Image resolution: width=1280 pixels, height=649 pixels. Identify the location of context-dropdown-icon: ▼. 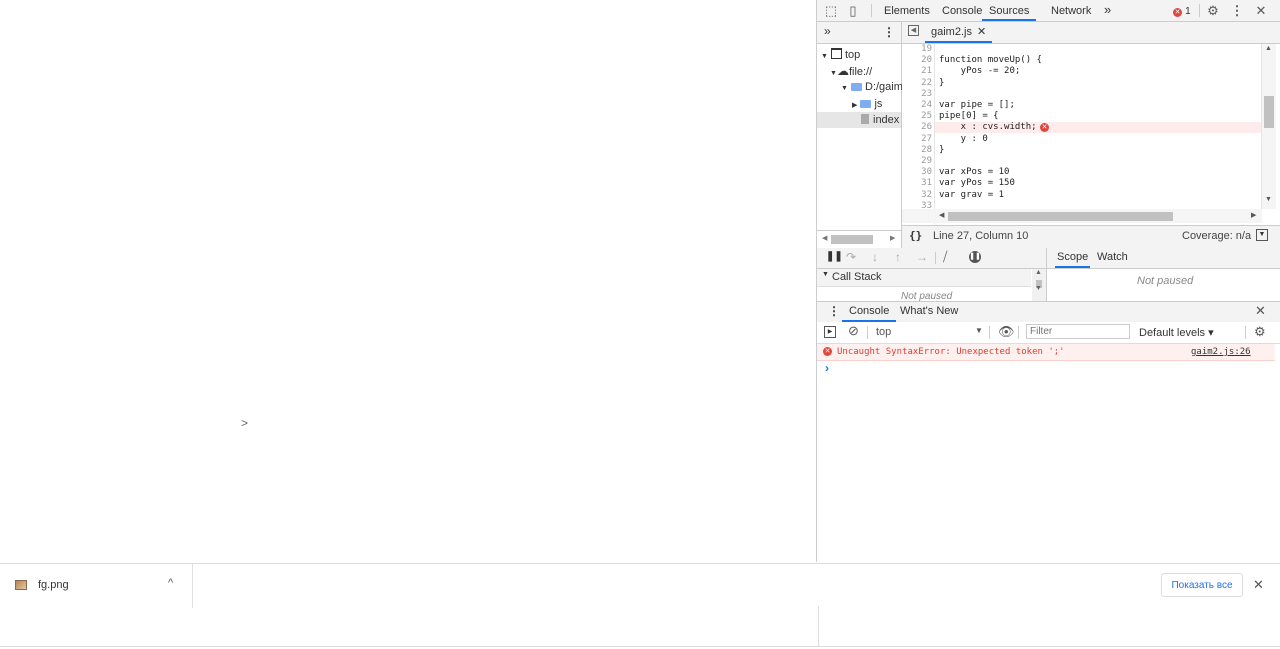
(979, 330).